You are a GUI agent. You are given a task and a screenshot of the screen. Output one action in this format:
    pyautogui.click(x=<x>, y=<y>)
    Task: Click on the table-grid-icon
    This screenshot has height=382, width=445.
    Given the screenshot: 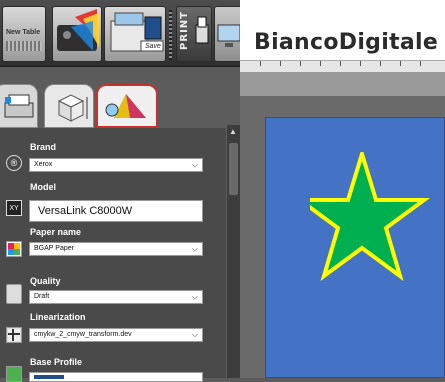 What is the action you would take?
    pyautogui.click(x=24, y=46)
    